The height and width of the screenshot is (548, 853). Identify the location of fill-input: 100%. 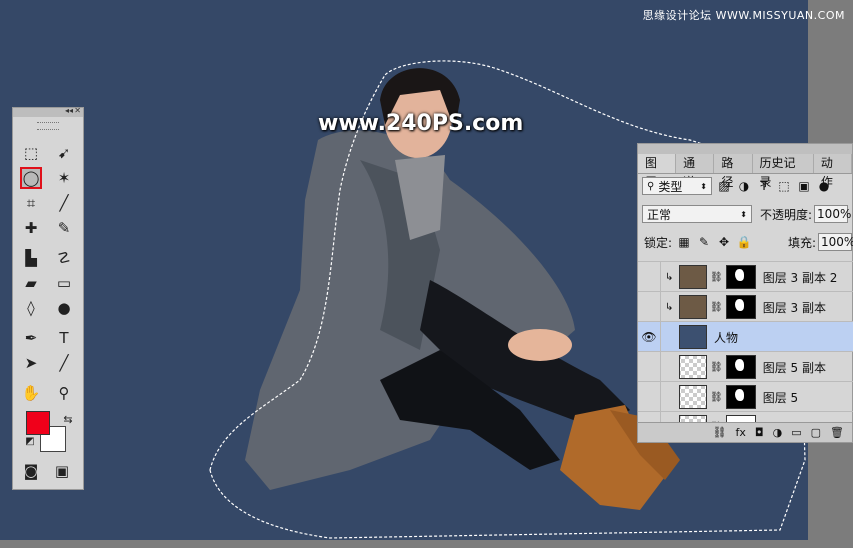
(835, 242).